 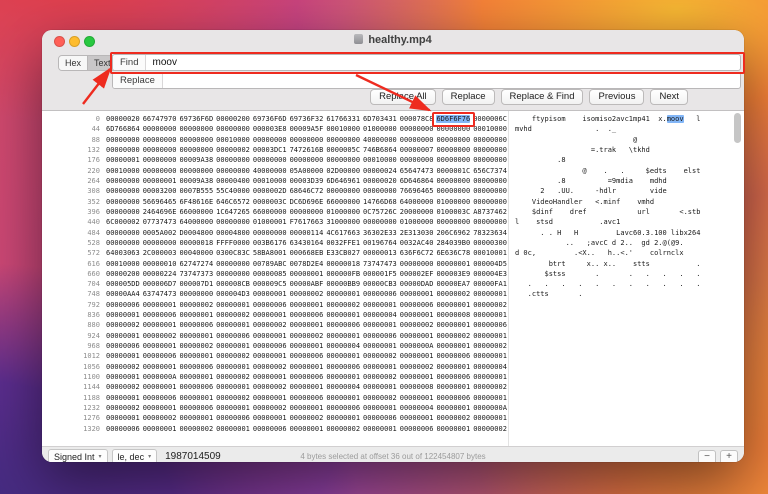 What do you see at coordinates (123, 119) in the screenshot?
I see `hex-group: 00000020` at bounding box center [123, 119].